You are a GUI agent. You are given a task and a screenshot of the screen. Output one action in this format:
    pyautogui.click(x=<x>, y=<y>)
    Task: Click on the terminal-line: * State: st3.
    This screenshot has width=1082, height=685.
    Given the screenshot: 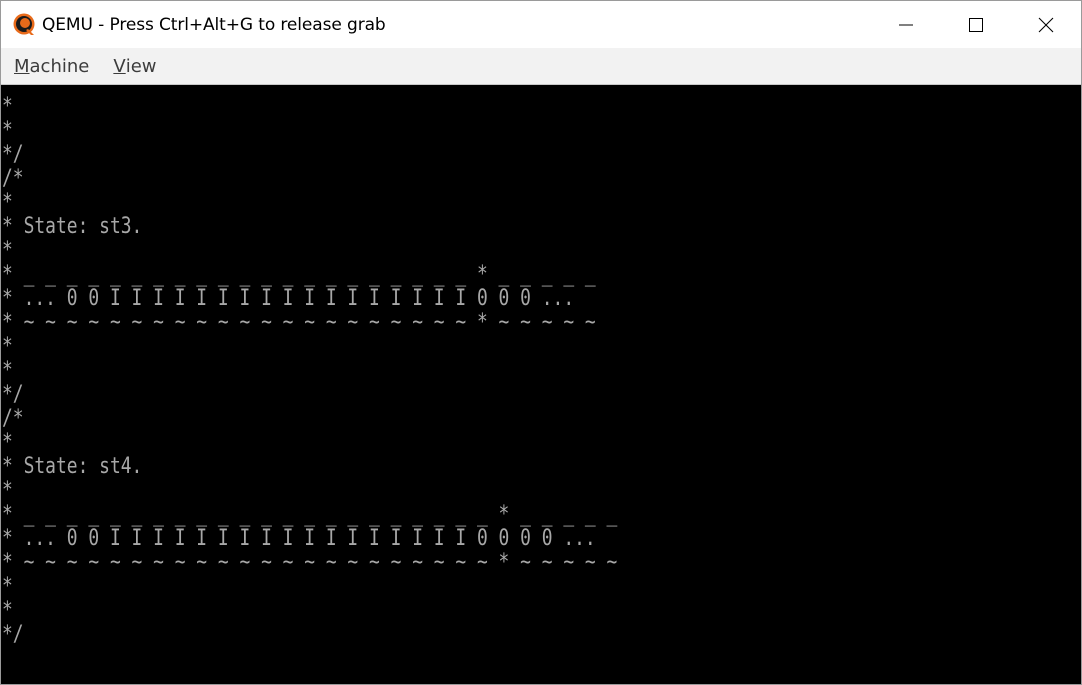 What is the action you would take?
    pyautogui.click(x=72, y=226)
    